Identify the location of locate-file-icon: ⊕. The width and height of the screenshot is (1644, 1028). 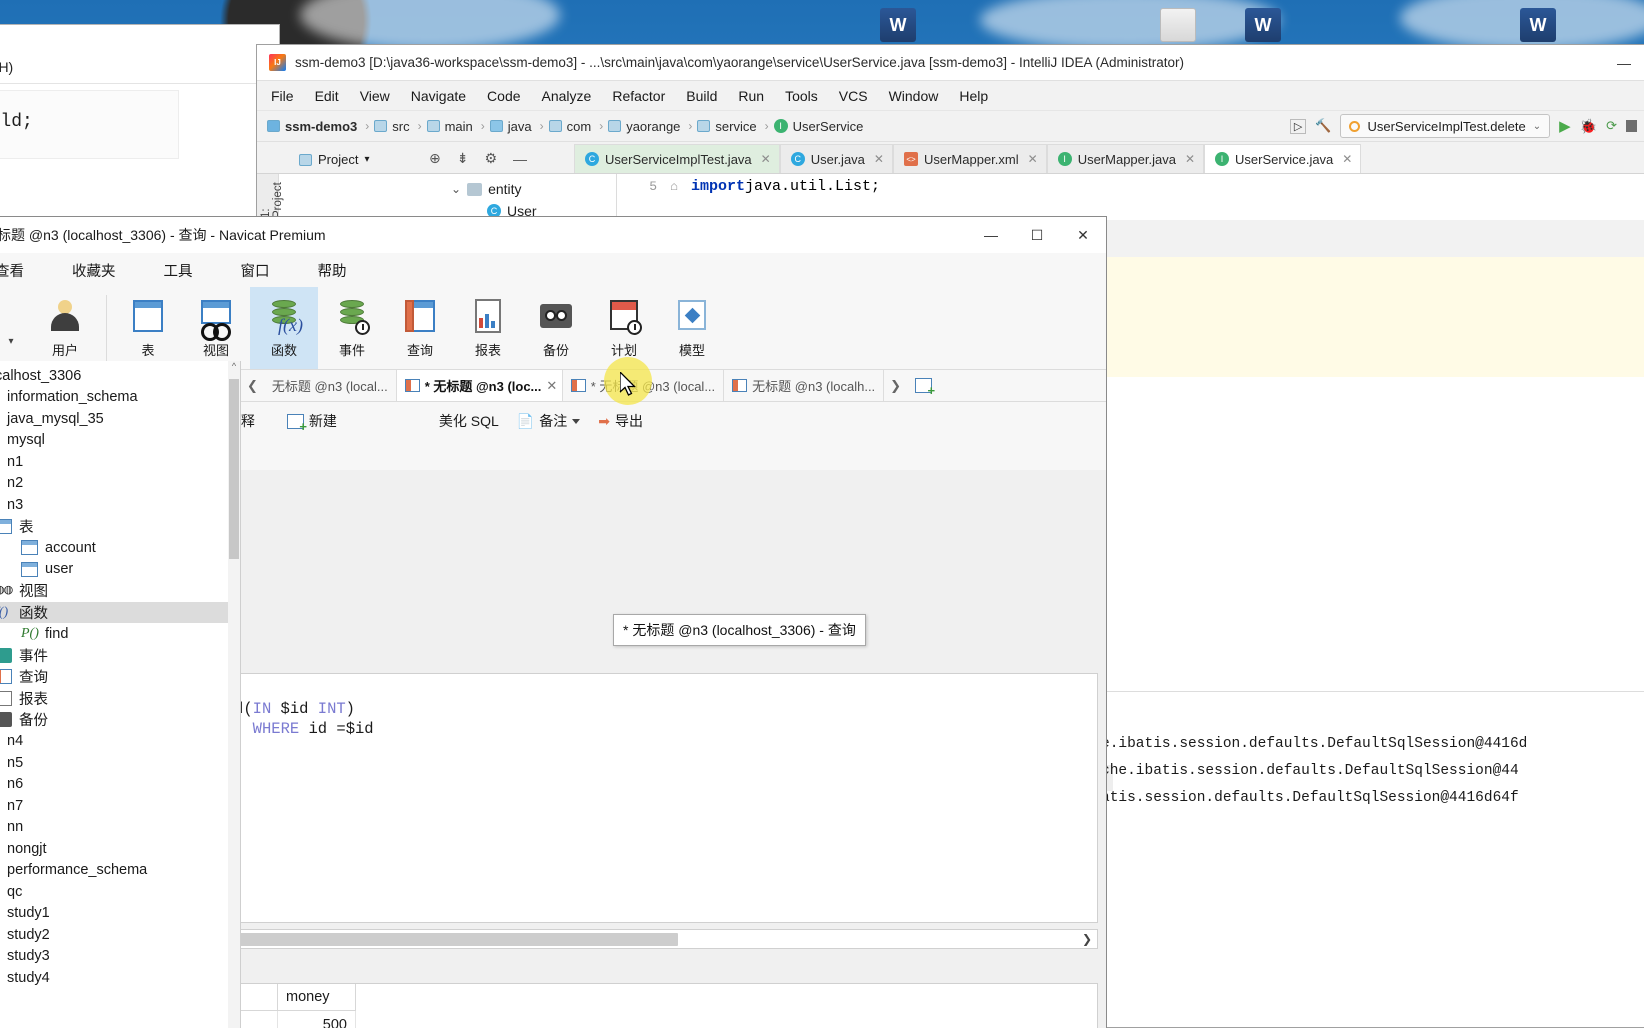
(435, 158).